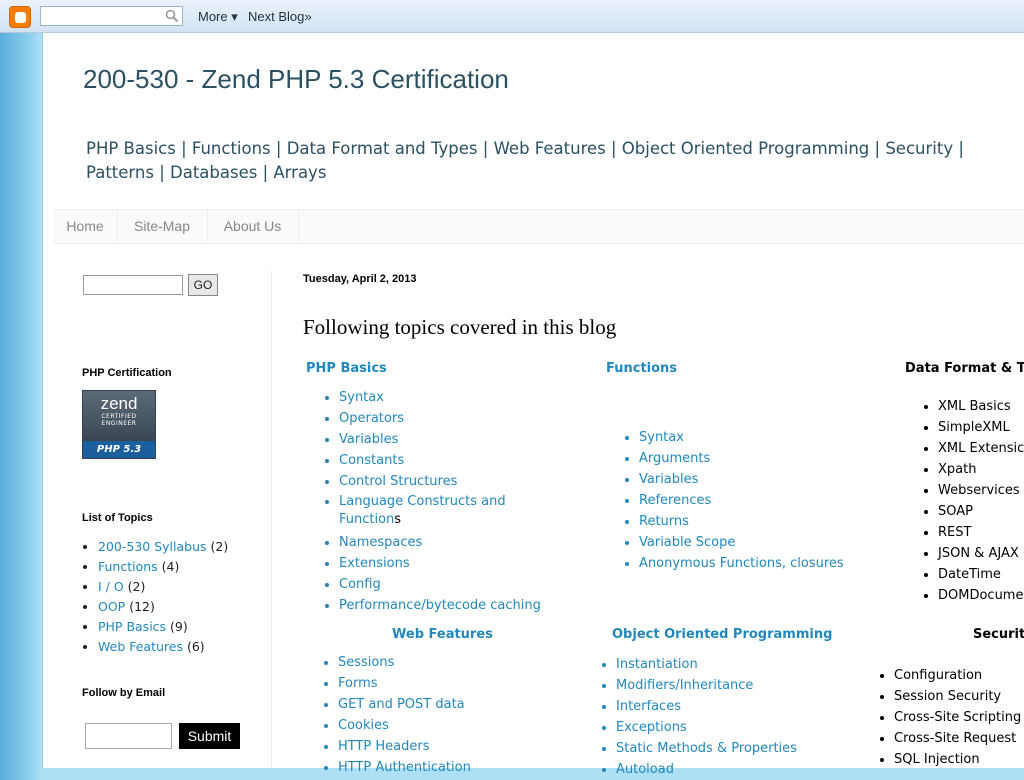 The height and width of the screenshot is (780, 1024). What do you see at coordinates (538, 226) in the screenshot?
I see `page-tabs: Home Site-Map About Us` at bounding box center [538, 226].